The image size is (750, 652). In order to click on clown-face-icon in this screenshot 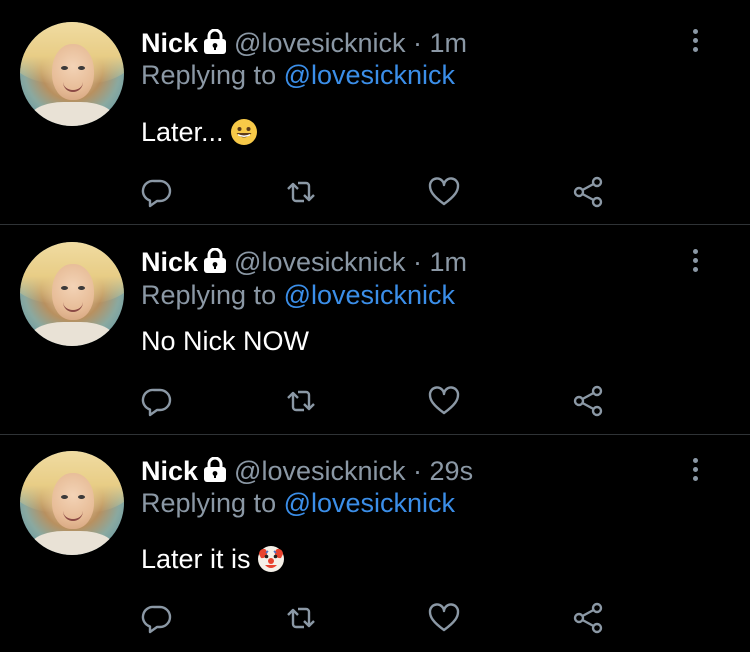, I will do `click(271, 562)`.